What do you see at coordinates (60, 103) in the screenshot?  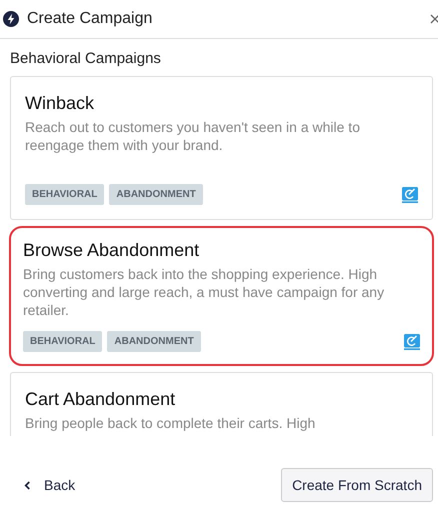 I see `campaign-title: Winback` at bounding box center [60, 103].